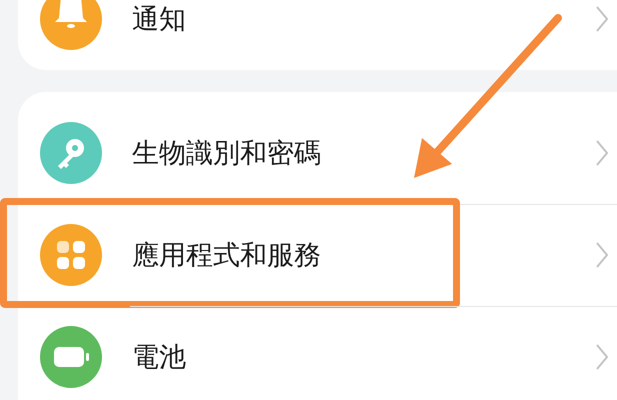  I want to click on setting-label: 應用程式和服務, so click(226, 255).